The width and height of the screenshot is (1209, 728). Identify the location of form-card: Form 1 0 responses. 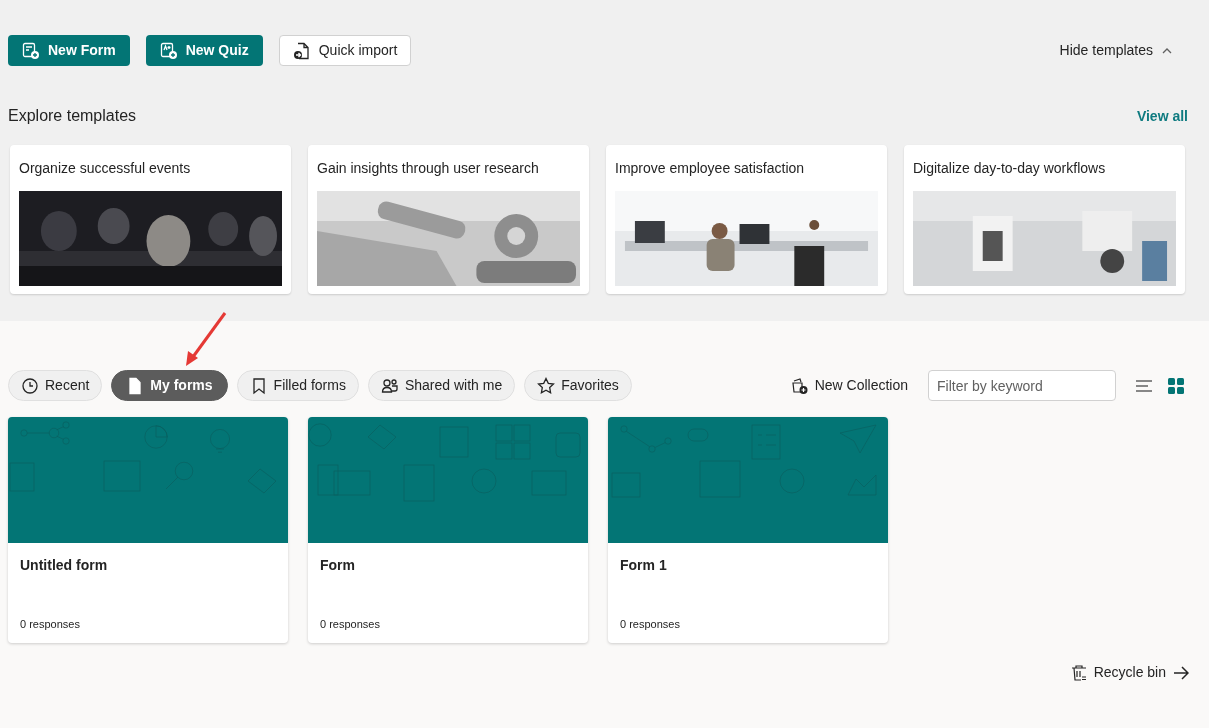
(748, 530).